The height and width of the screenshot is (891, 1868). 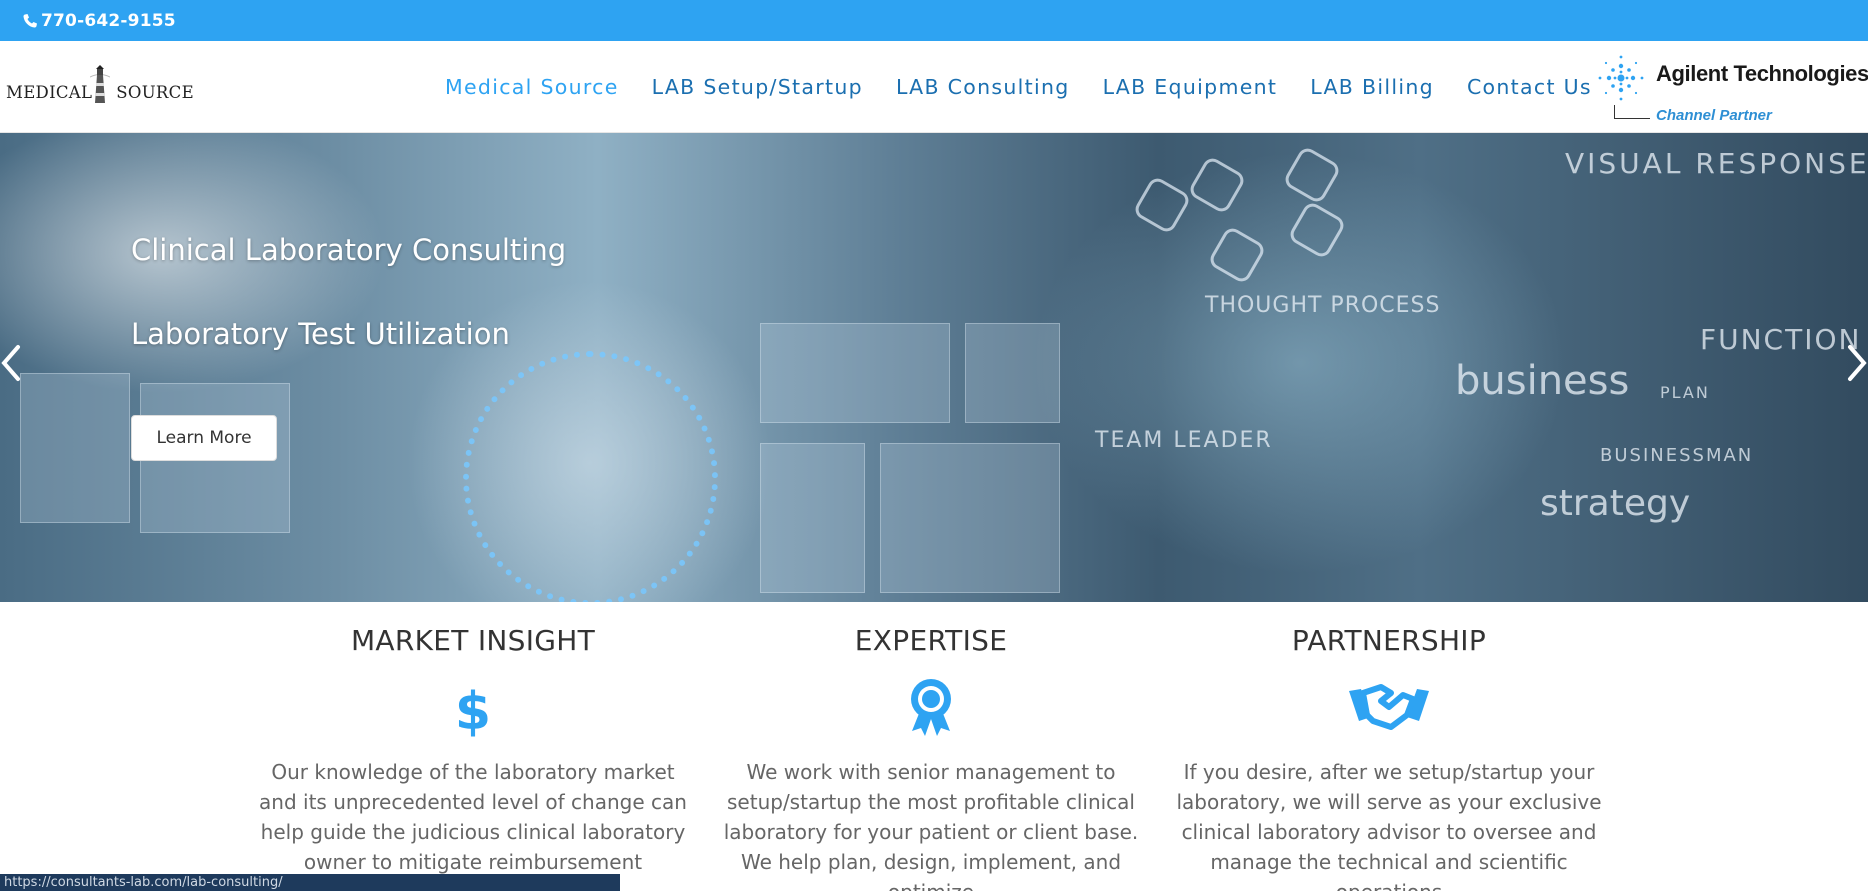 I want to click on lighthouse-icon, so click(x=100, y=84).